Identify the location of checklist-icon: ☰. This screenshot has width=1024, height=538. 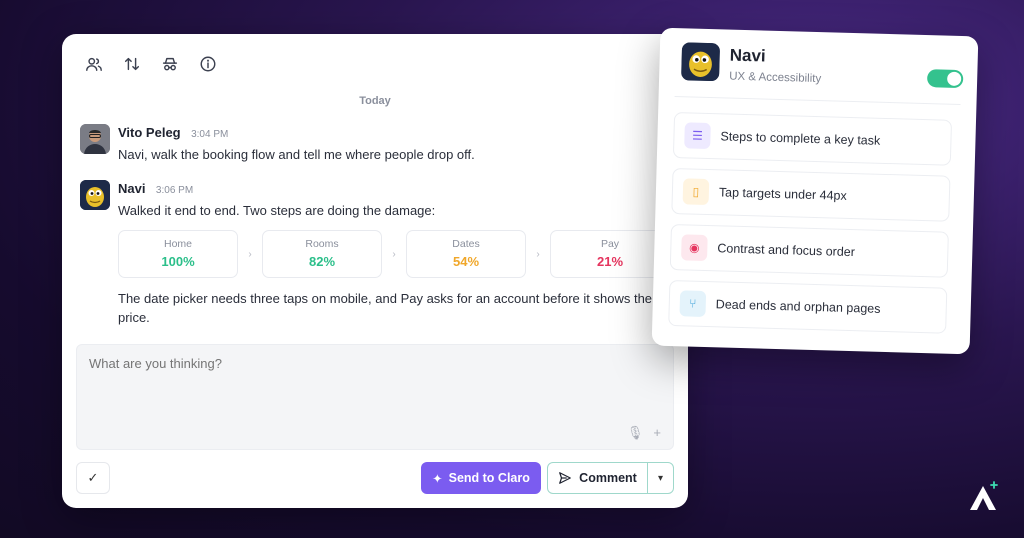
(697, 136).